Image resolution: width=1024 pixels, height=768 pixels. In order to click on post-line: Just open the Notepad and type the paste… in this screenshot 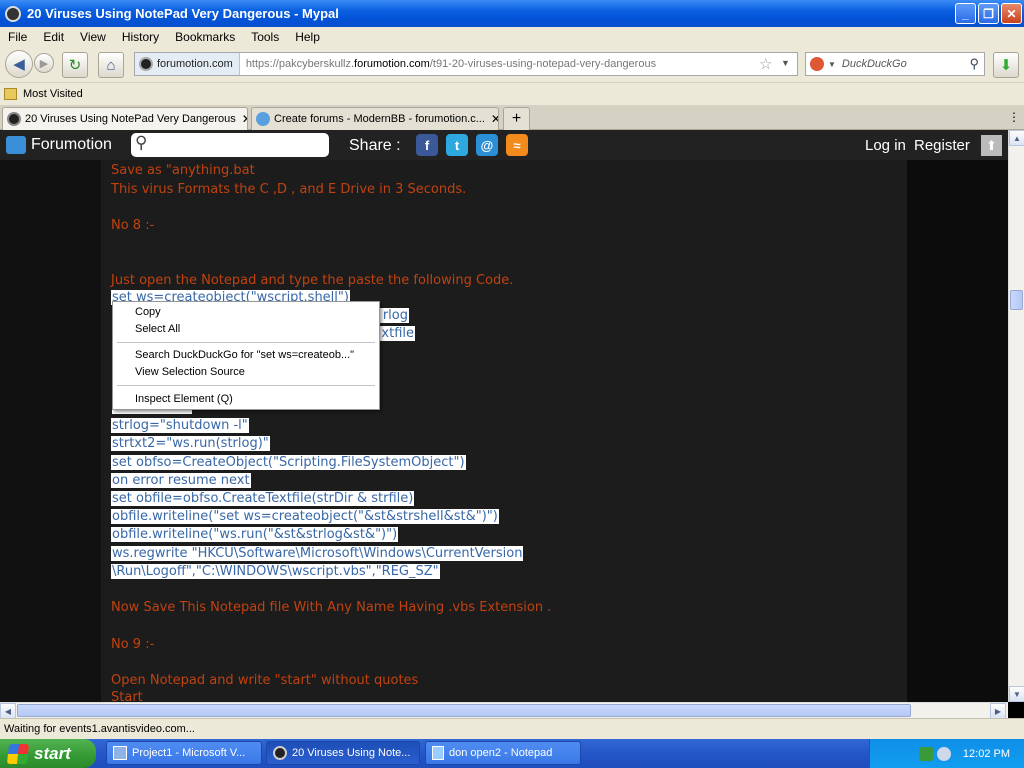, I will do `click(312, 280)`.